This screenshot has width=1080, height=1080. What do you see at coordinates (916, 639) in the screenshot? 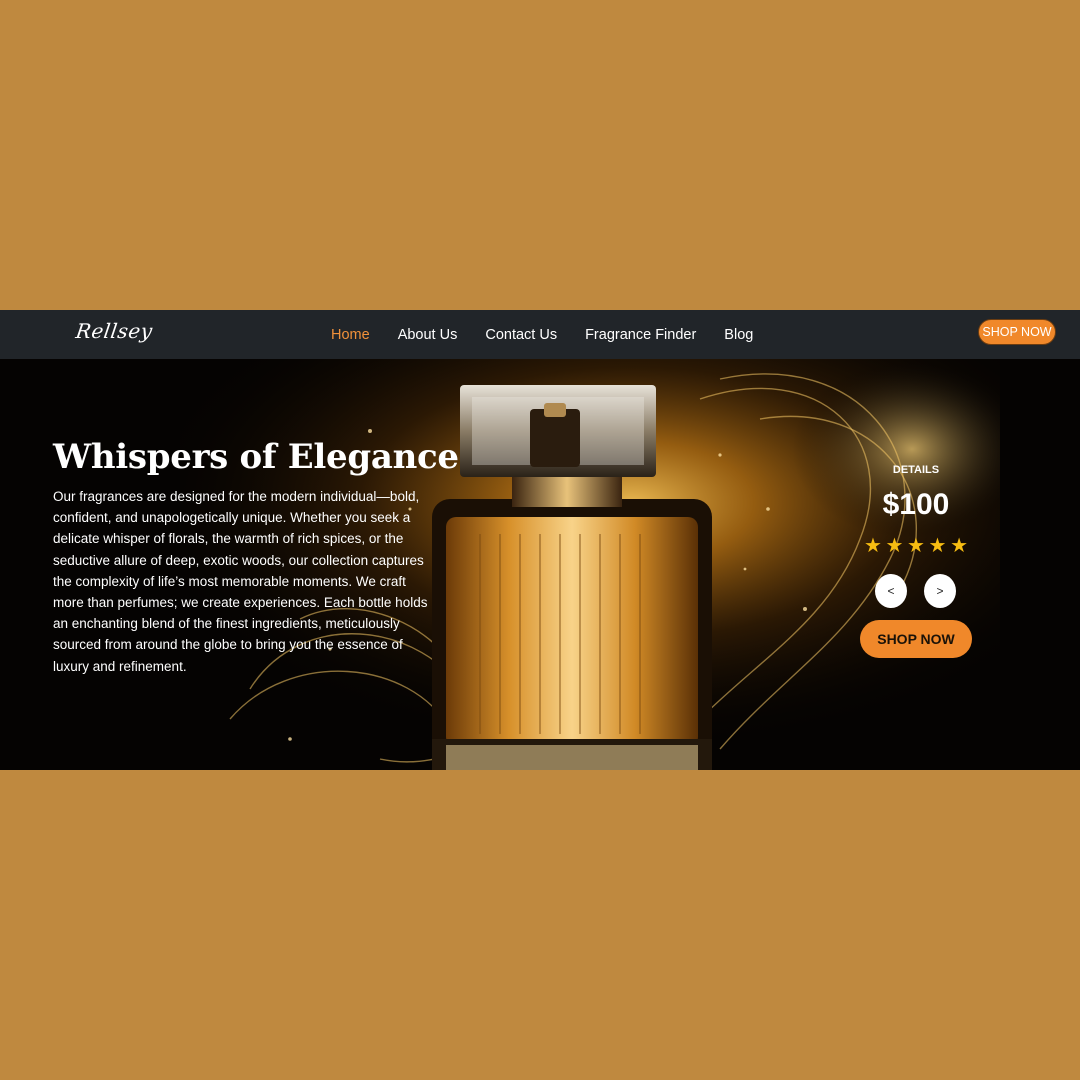
I see `hero-shop-now-button: SHOP NOW` at bounding box center [916, 639].